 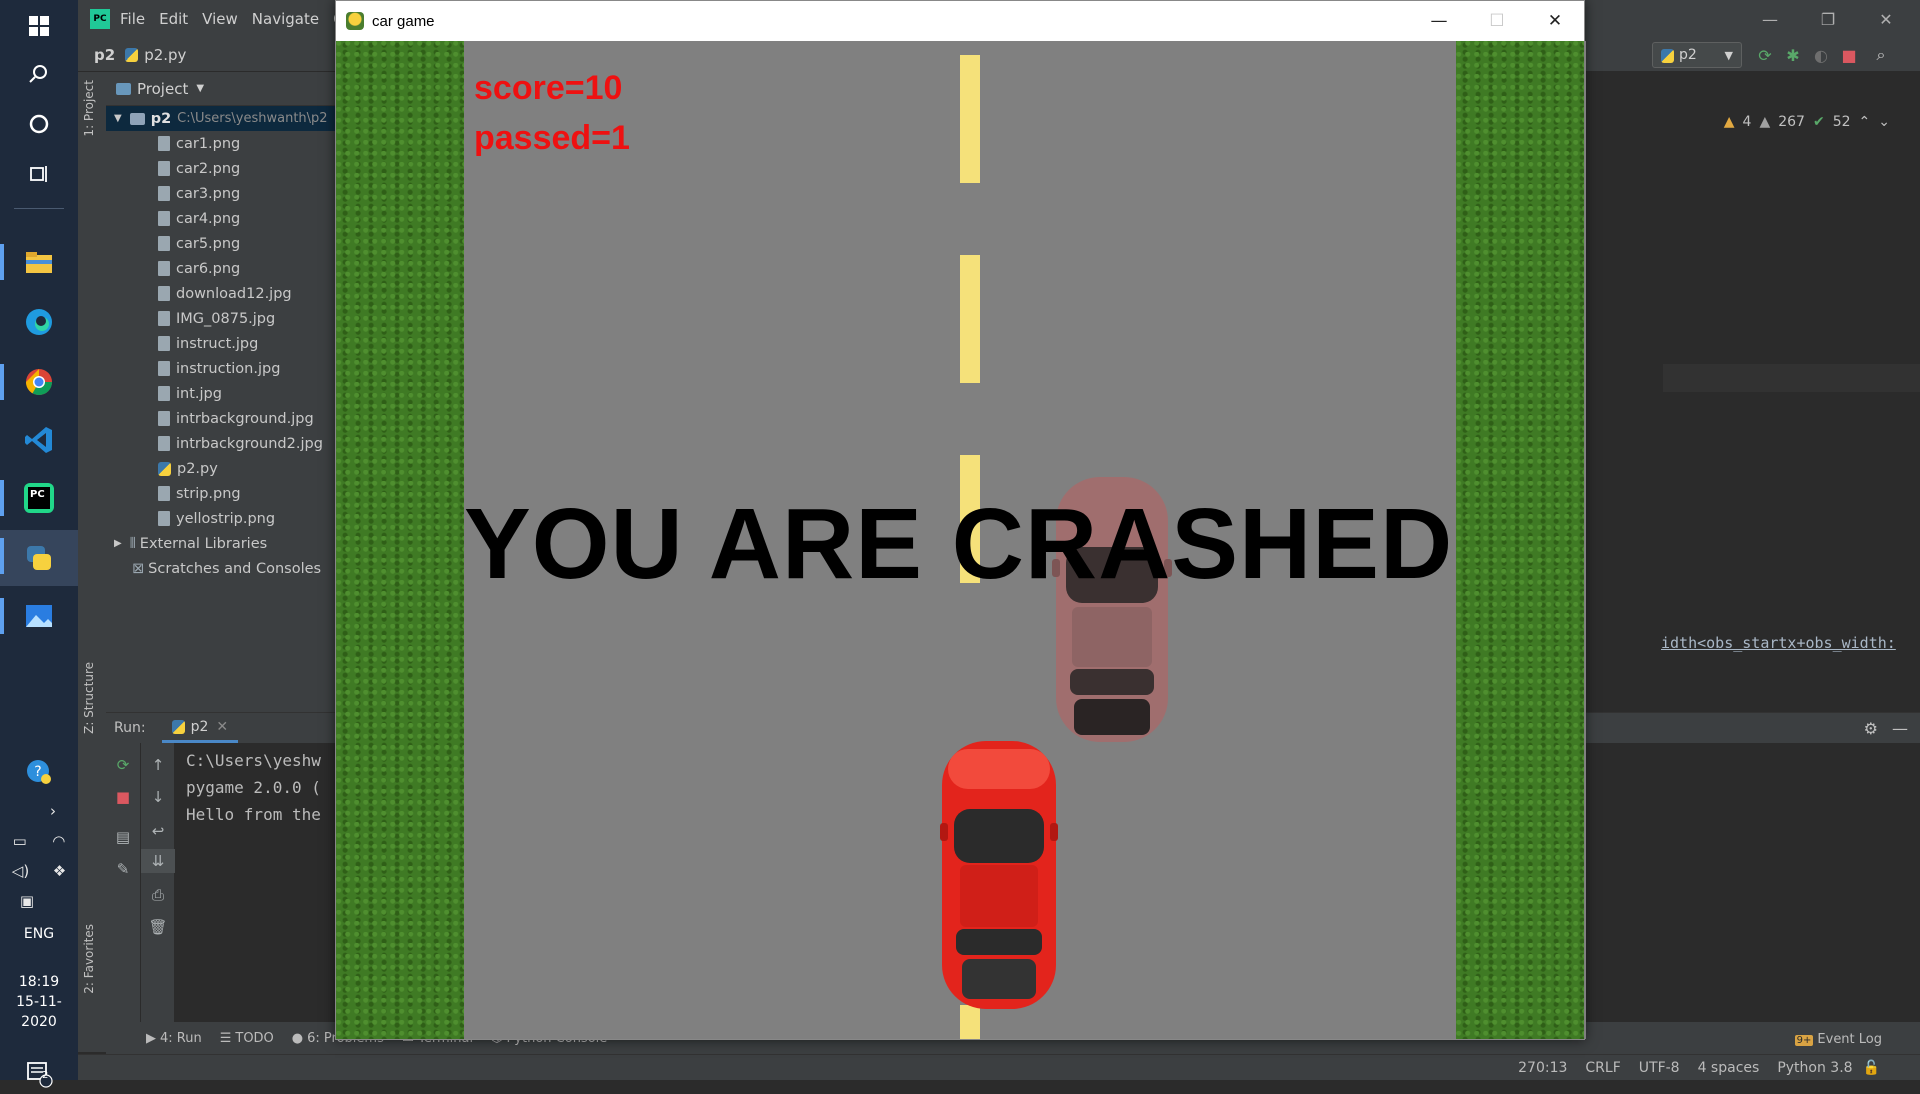 What do you see at coordinates (39, 1074) in the screenshot?
I see `notification-icon: 2` at bounding box center [39, 1074].